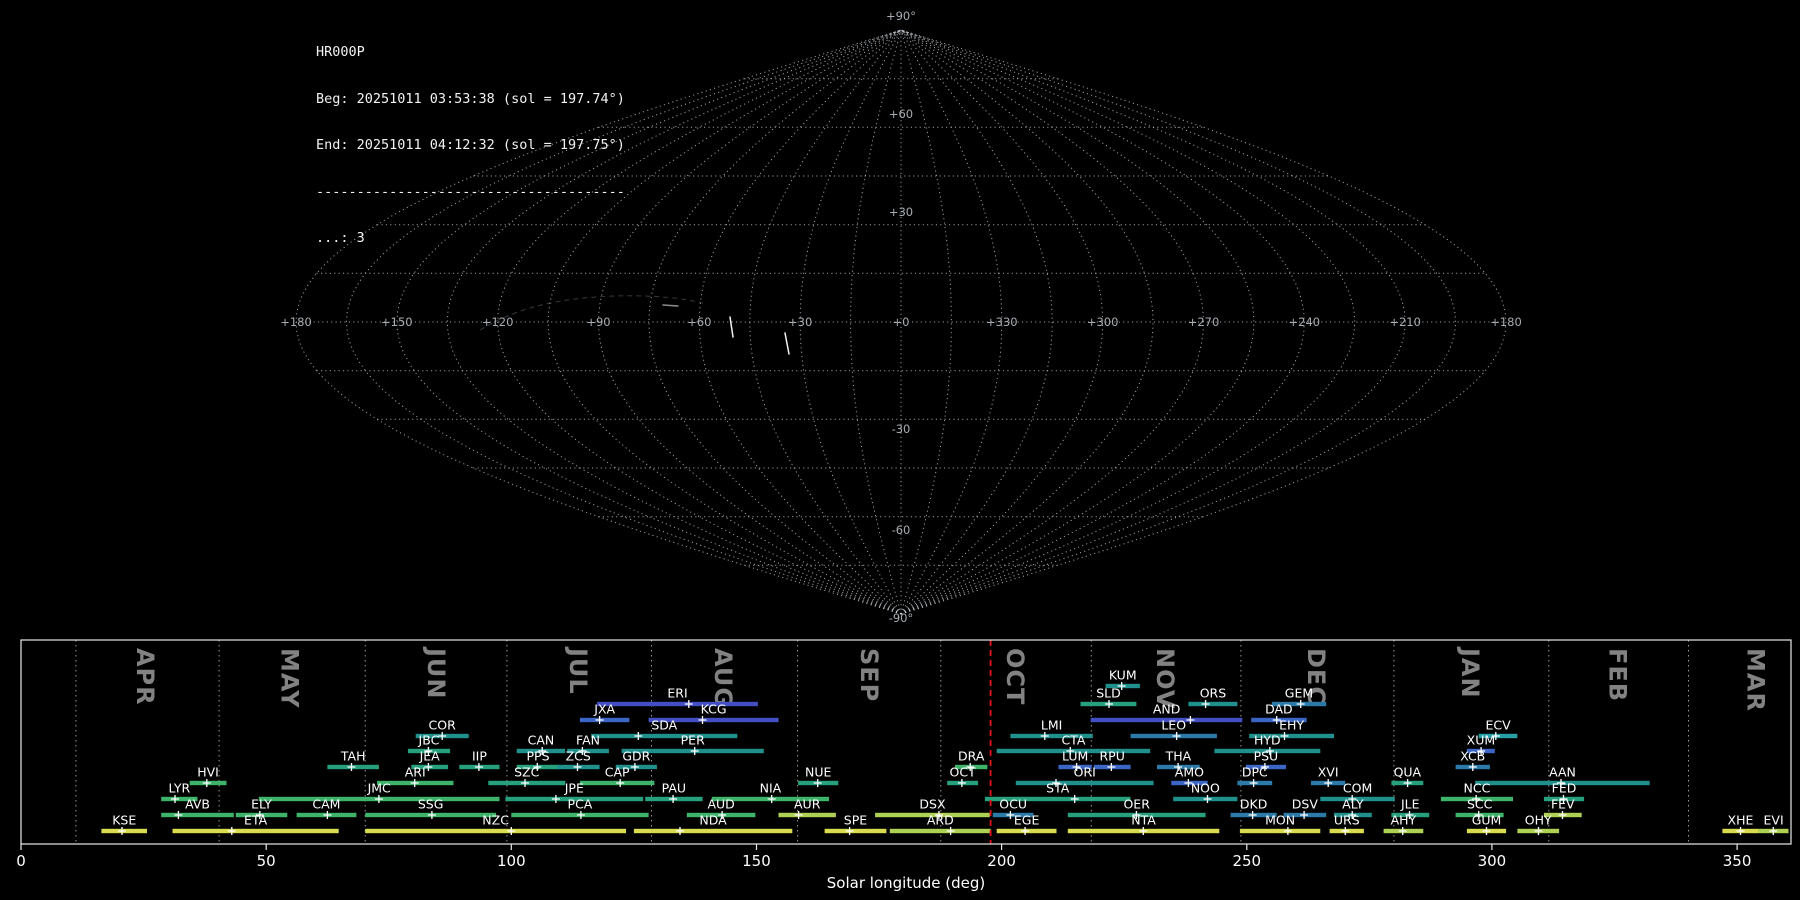 This screenshot has width=1800, height=900. Describe the element at coordinates (1013, 804) in the screenshot. I see `shower-label-OCU: OCU` at that location.